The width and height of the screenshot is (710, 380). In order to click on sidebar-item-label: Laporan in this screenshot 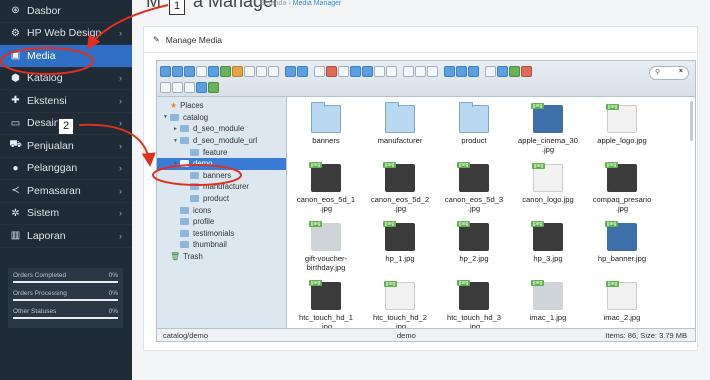, I will do `click(46, 235)`.